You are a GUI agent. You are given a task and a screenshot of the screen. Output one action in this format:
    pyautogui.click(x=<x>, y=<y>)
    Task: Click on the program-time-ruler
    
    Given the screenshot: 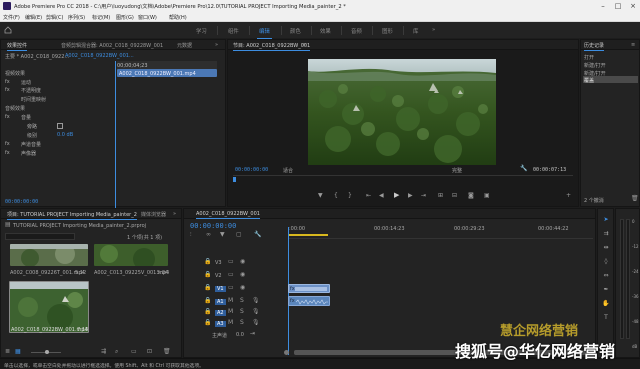 What is the action you would take?
    pyautogui.click(x=403, y=178)
    